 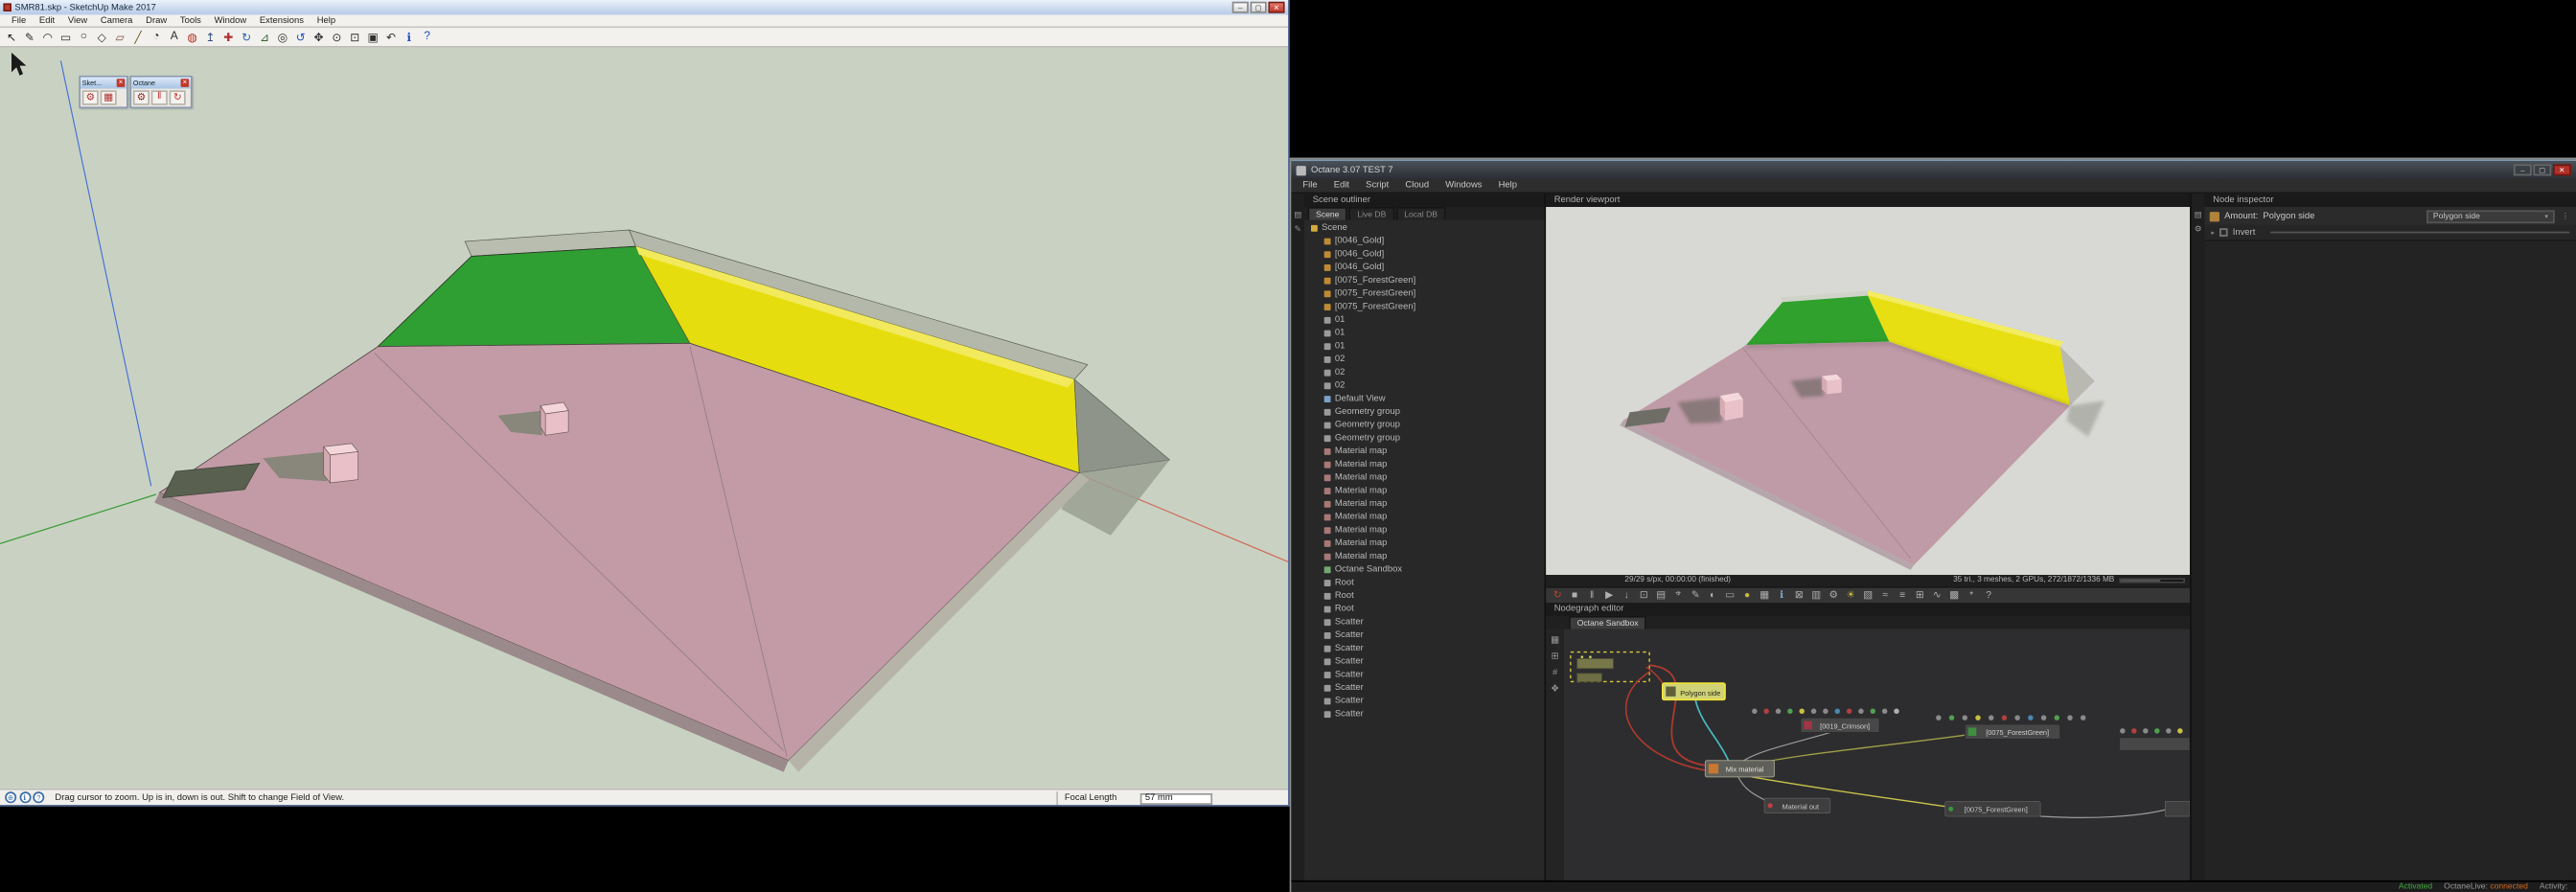 I want to click on network-render-icon: ∿, so click(x=1937, y=596).